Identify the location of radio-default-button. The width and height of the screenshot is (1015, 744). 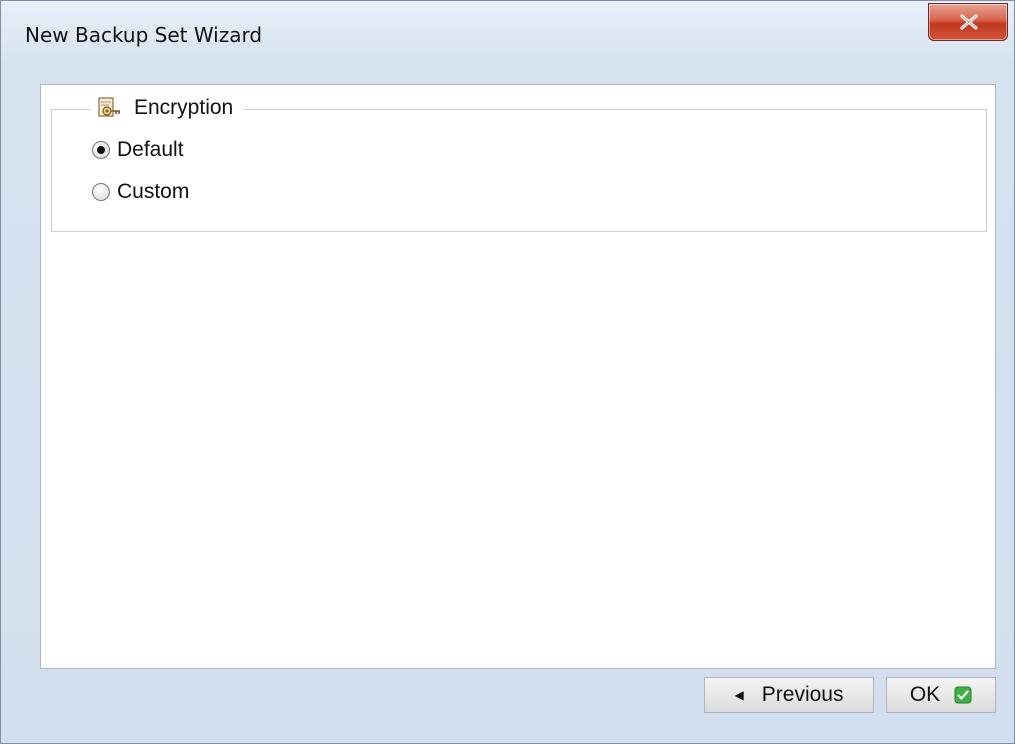
(101, 150).